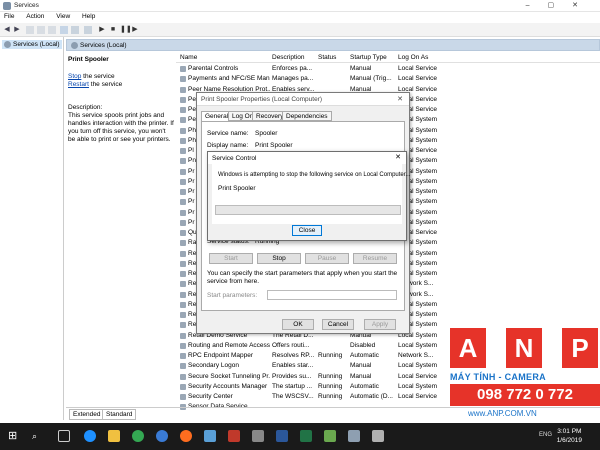 The image size is (600, 450). What do you see at coordinates (75, 30) in the screenshot?
I see `help-icon` at bounding box center [75, 30].